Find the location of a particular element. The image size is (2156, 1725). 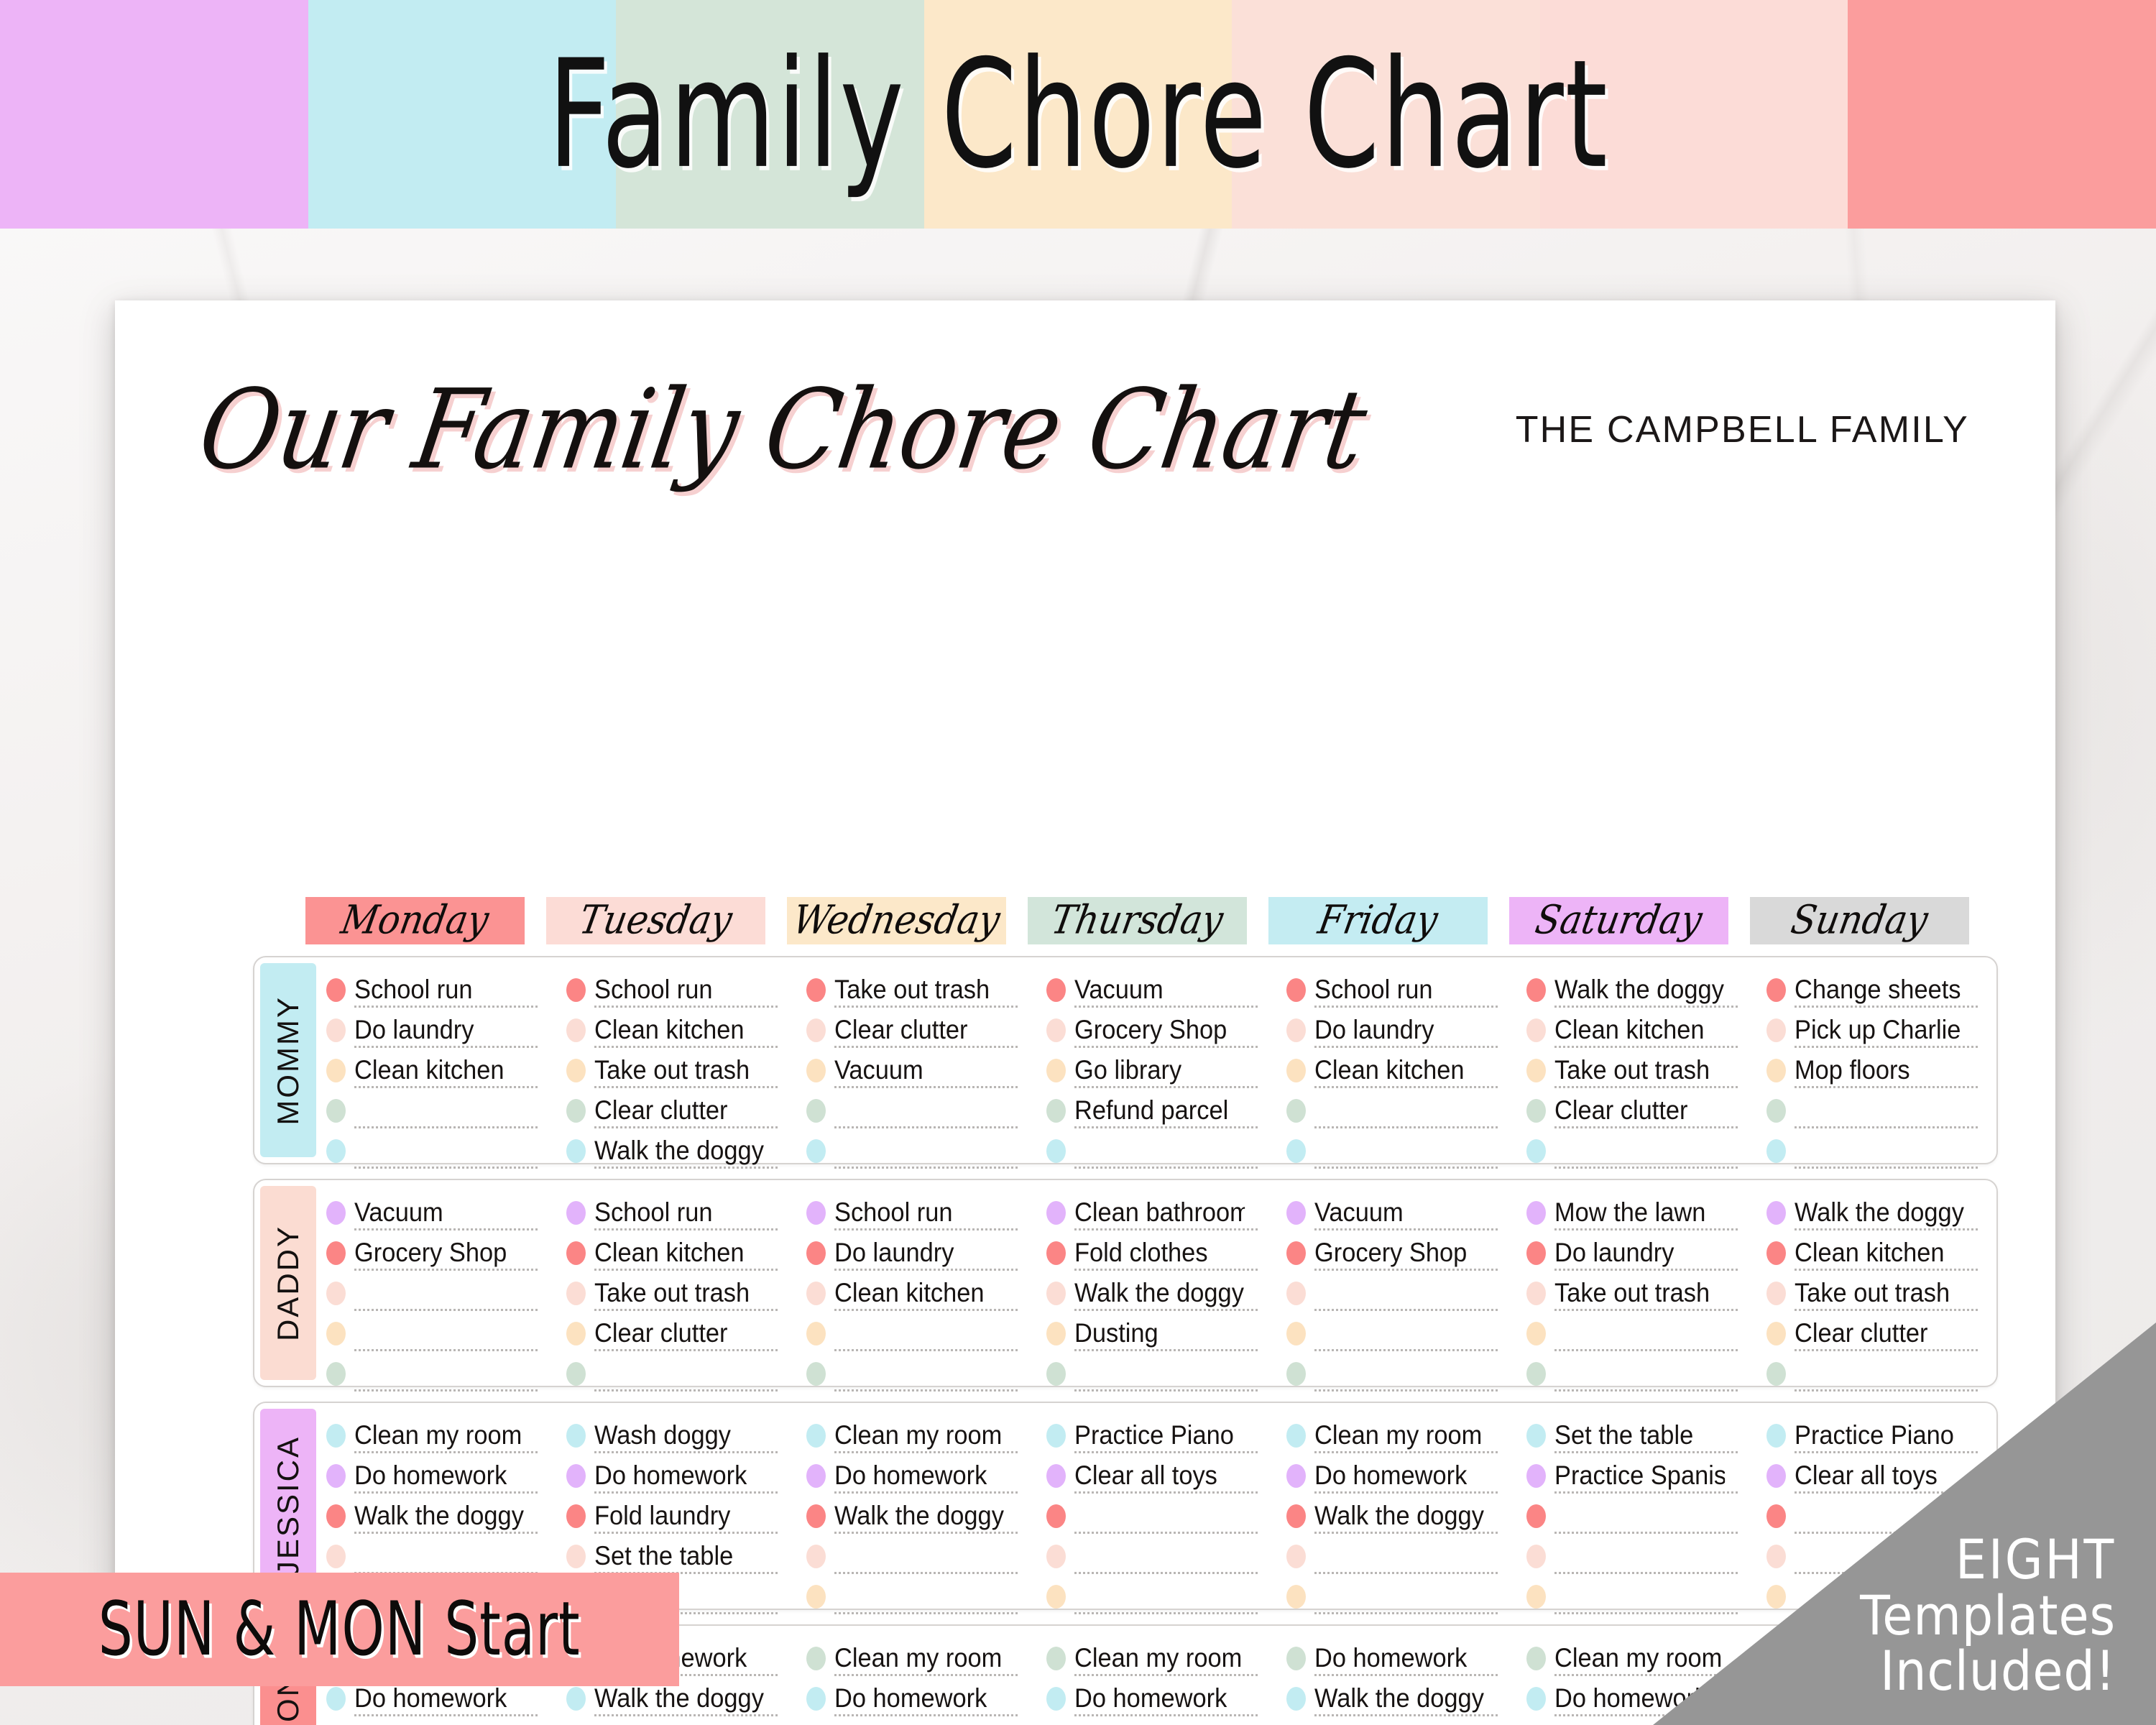

task-write-line: Clear clutter is located at coordinates (686, 1334).